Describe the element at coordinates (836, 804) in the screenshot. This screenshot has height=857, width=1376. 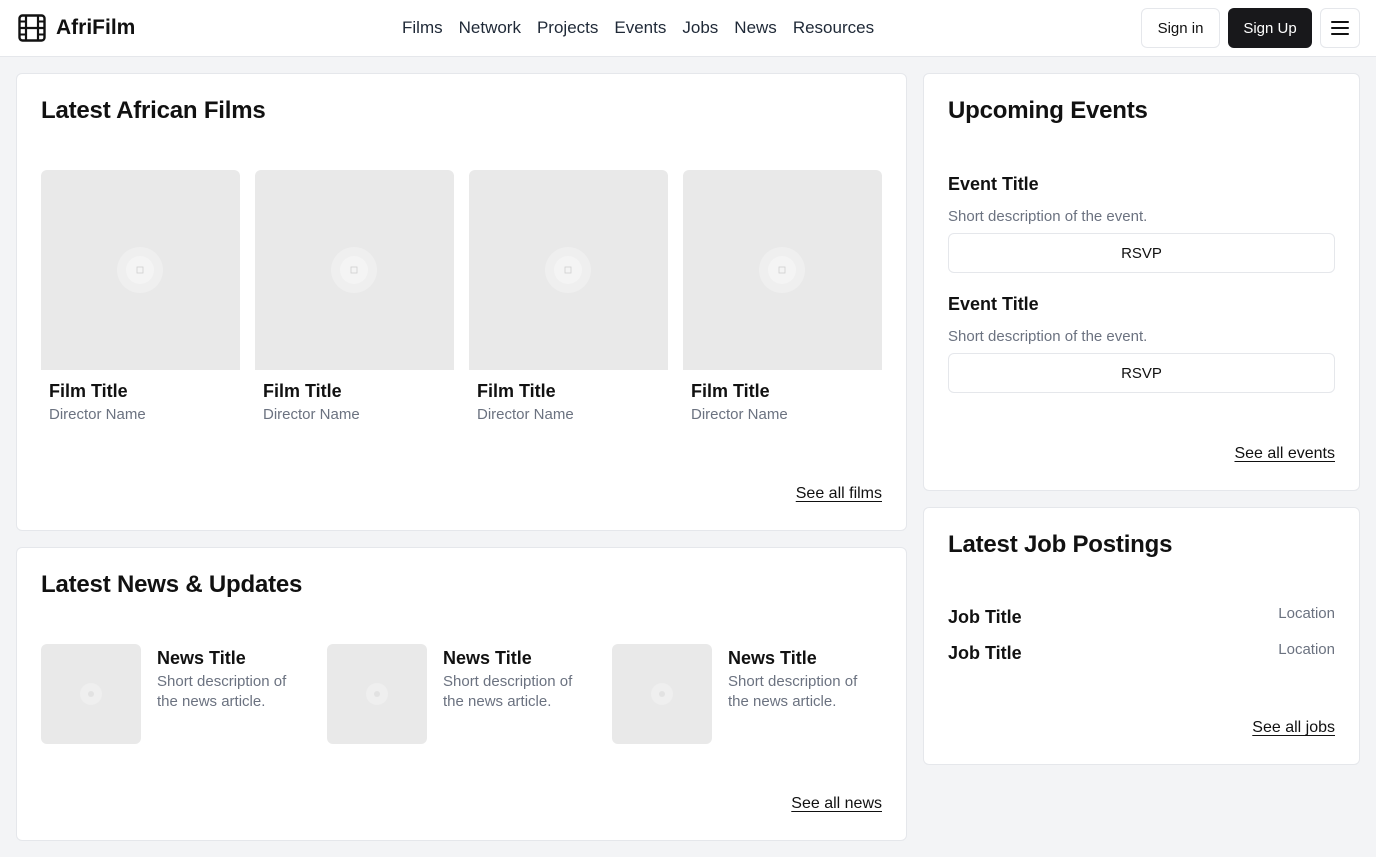
I see `see-all-news-link: See all news` at that location.